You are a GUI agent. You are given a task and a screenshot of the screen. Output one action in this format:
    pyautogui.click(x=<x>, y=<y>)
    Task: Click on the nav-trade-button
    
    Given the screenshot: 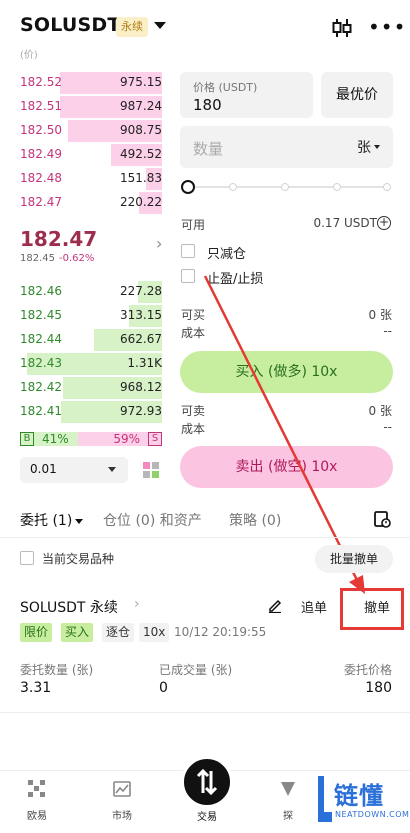 What is the action you would take?
    pyautogui.click(x=207, y=782)
    